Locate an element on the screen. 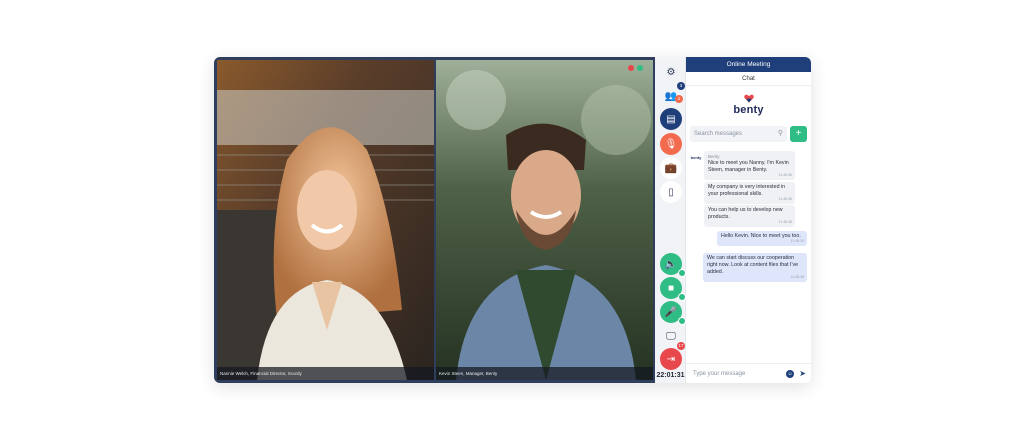 This screenshot has height=441, width=1024. search-icon: ⚲ is located at coordinates (780, 133).